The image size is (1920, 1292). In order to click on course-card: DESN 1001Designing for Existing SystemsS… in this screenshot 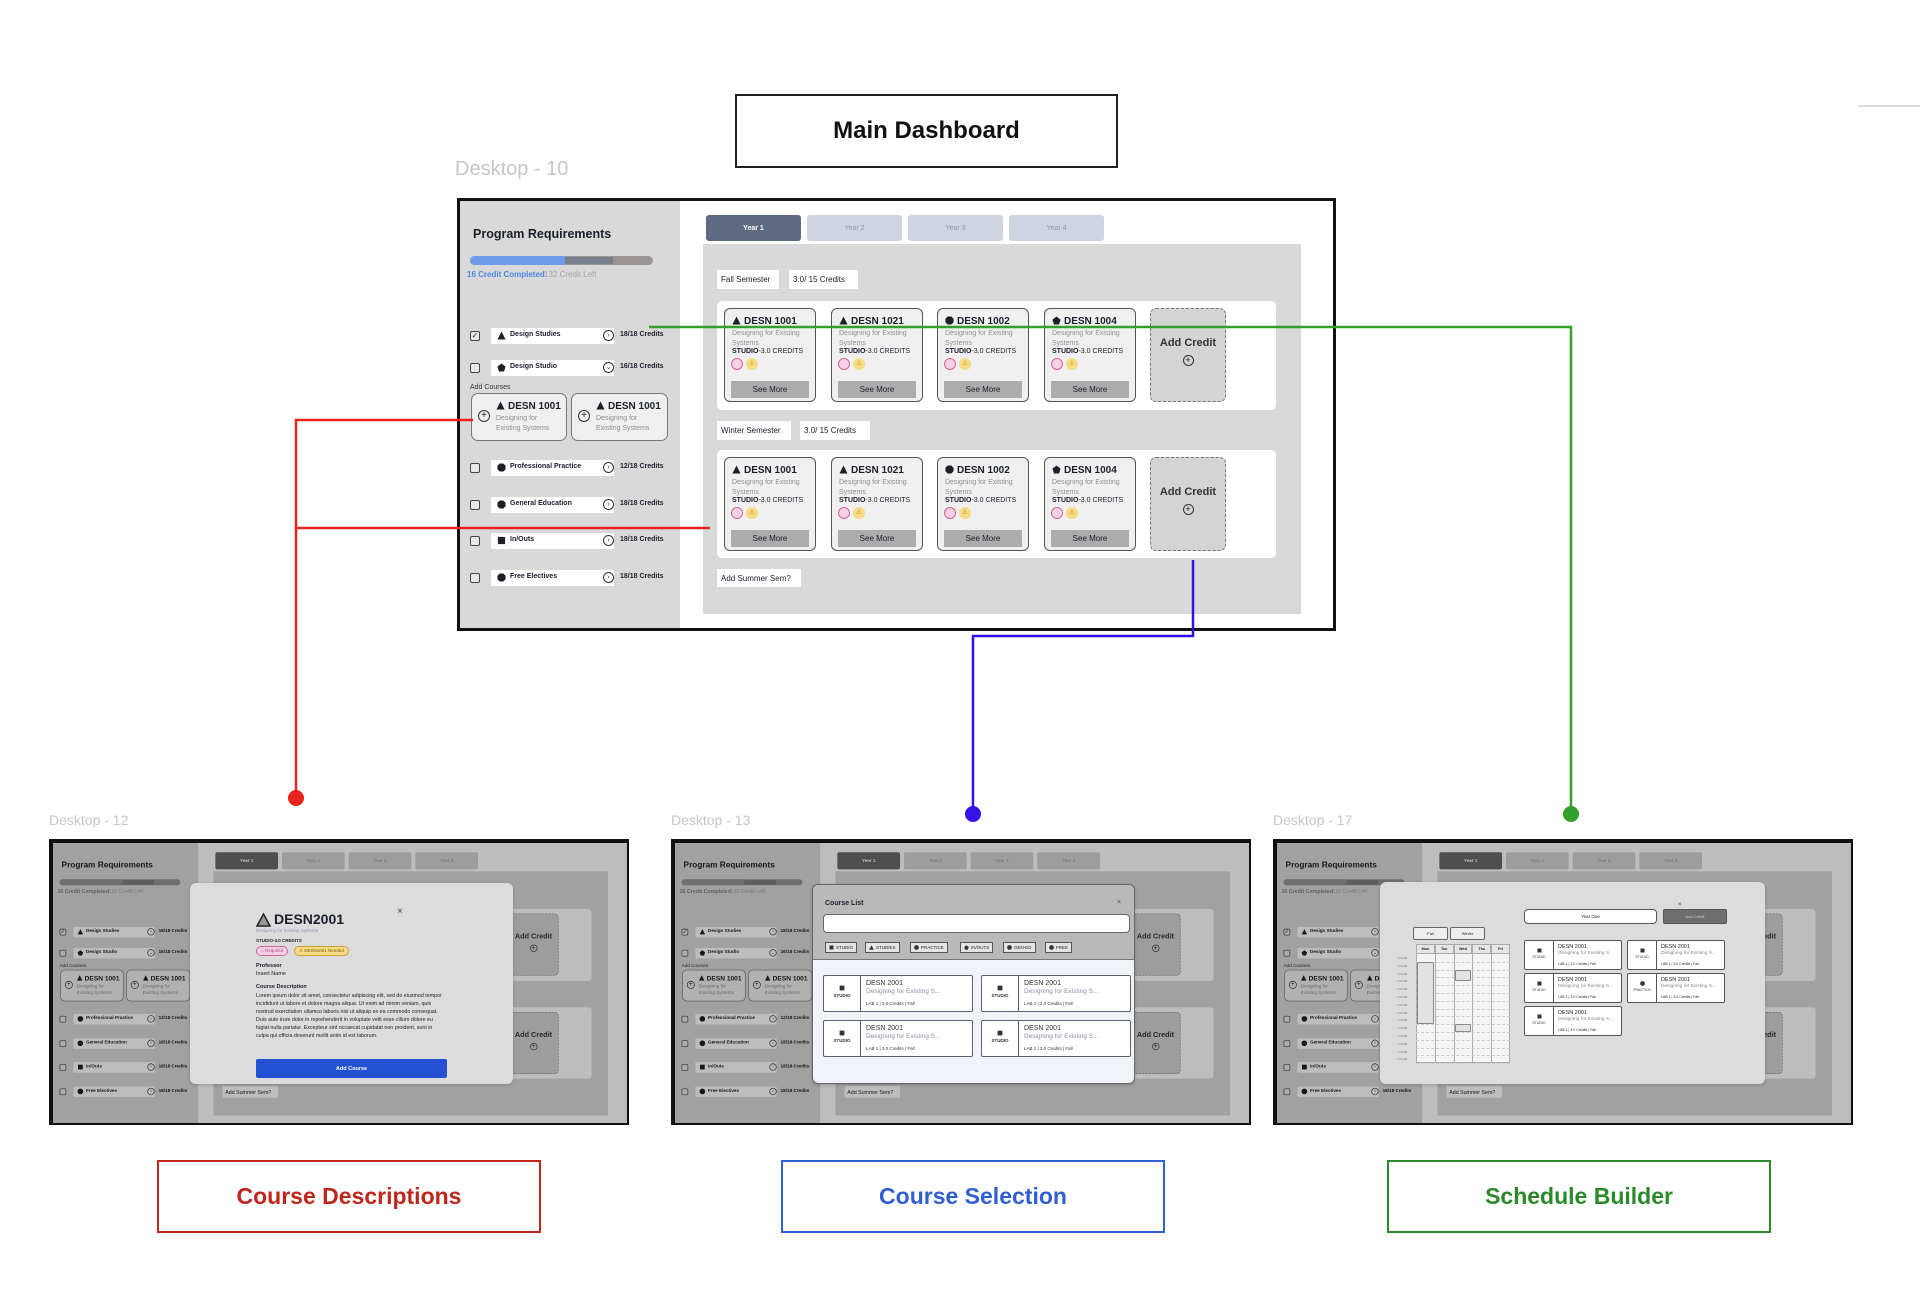, I will do `click(770, 355)`.